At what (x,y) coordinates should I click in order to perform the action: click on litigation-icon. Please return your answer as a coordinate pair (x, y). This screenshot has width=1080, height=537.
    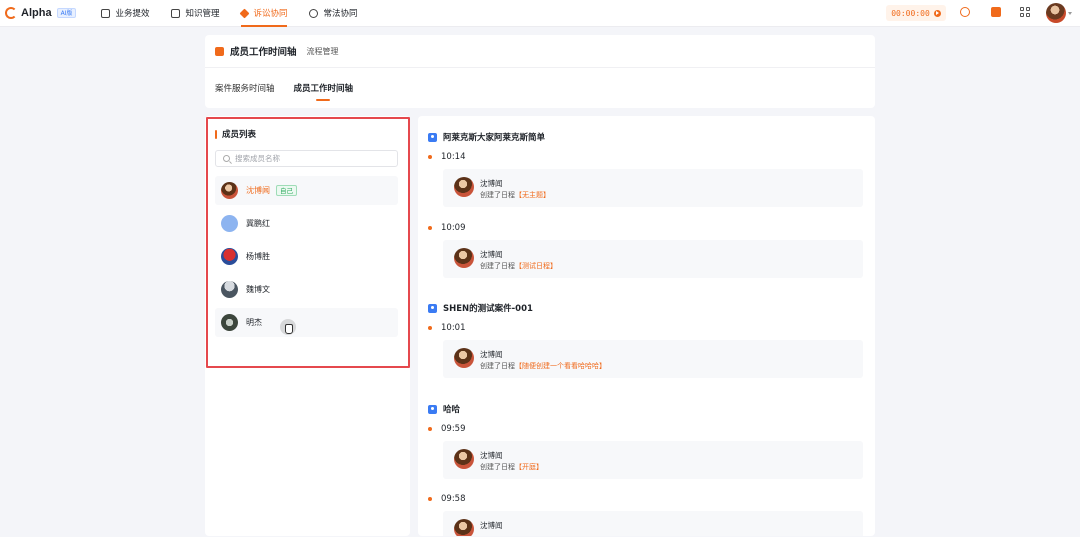
    Looking at the image, I should click on (245, 13).